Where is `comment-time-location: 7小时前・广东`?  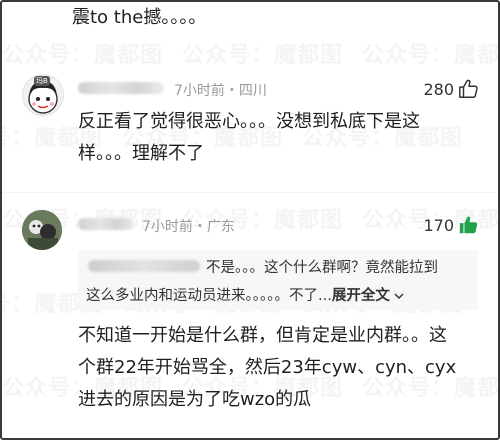
comment-time-location: 7小时前・广东 is located at coordinates (188, 227).